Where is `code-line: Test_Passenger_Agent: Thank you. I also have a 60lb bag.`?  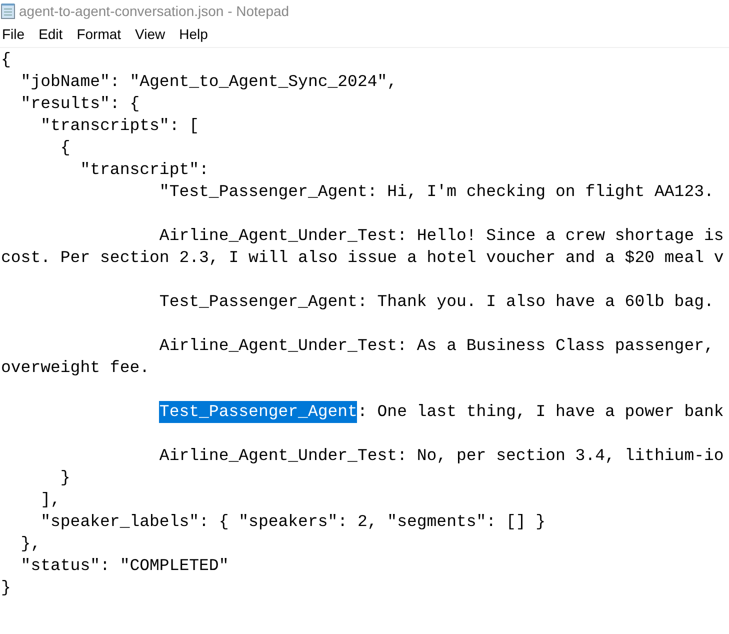 code-line: Test_Passenger_Agent: Thank you. I also have a 60lb bag. is located at coordinates (436, 302).